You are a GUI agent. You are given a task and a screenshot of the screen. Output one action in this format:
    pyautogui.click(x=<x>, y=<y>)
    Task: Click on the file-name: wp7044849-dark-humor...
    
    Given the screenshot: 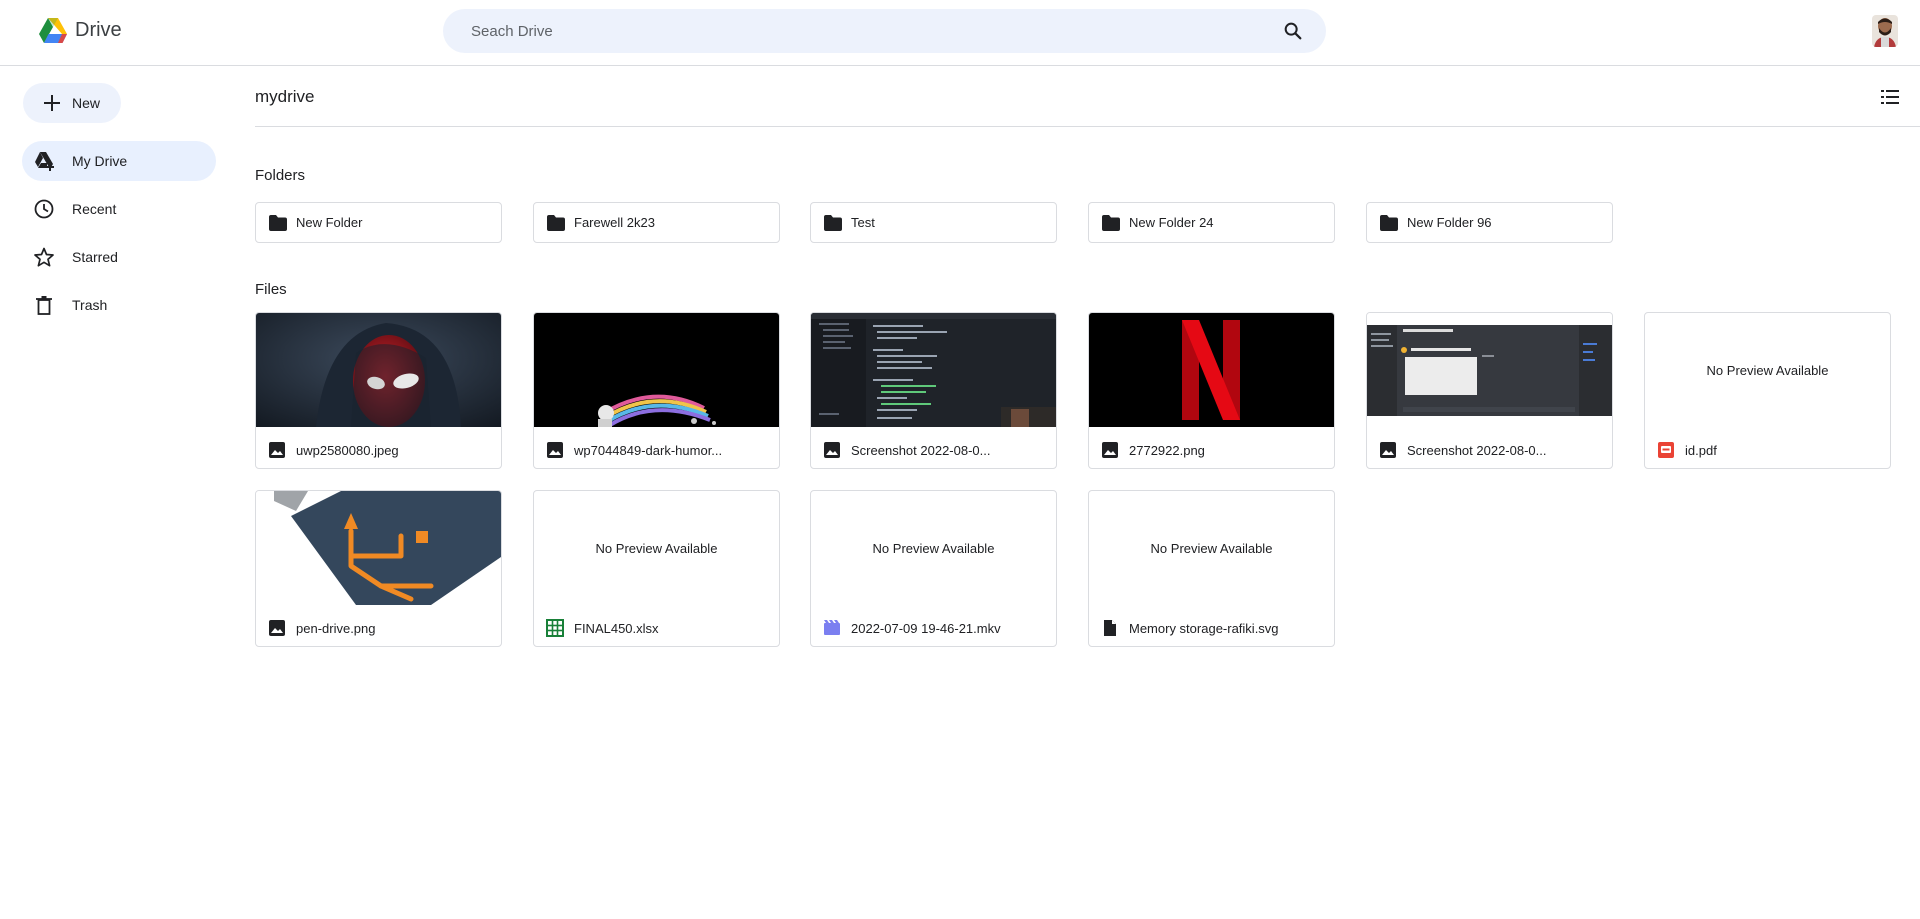 What is the action you would take?
    pyautogui.click(x=648, y=450)
    